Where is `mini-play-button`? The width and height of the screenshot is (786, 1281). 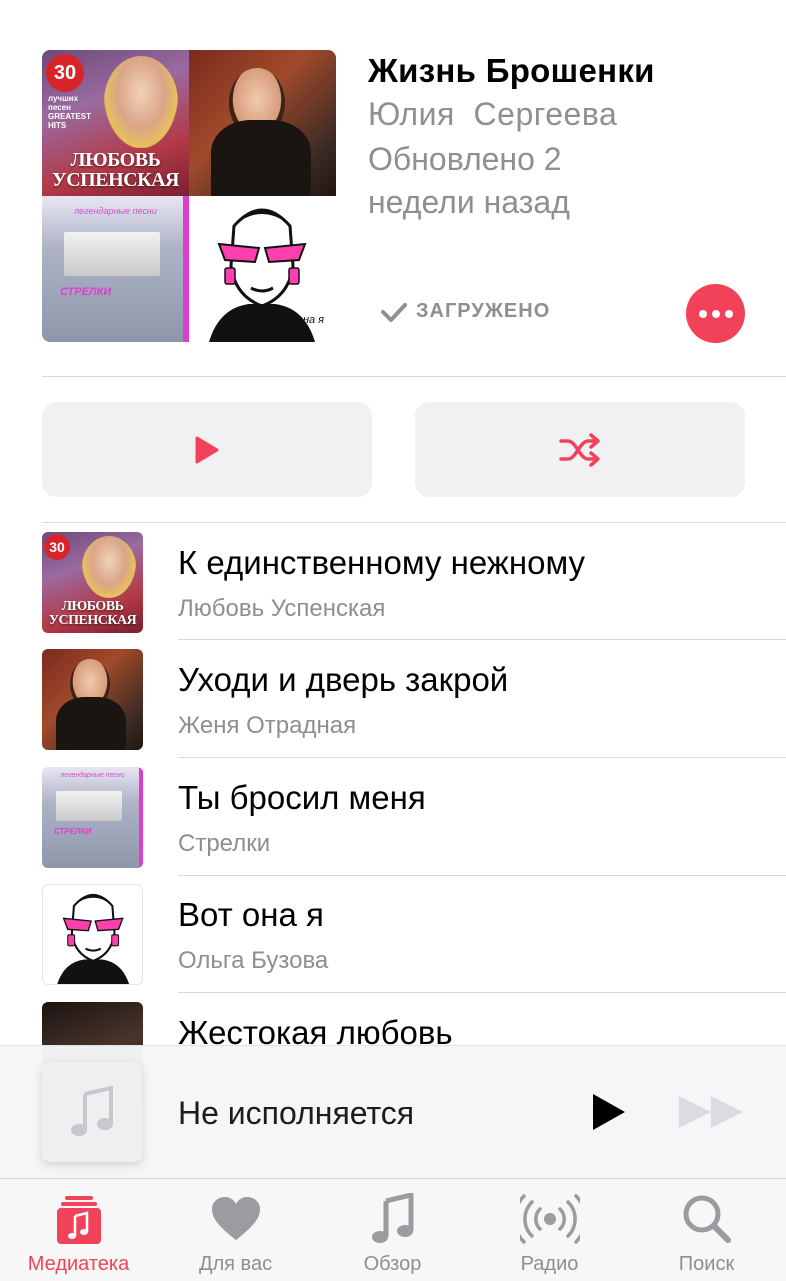 mini-play-button is located at coordinates (608, 1112).